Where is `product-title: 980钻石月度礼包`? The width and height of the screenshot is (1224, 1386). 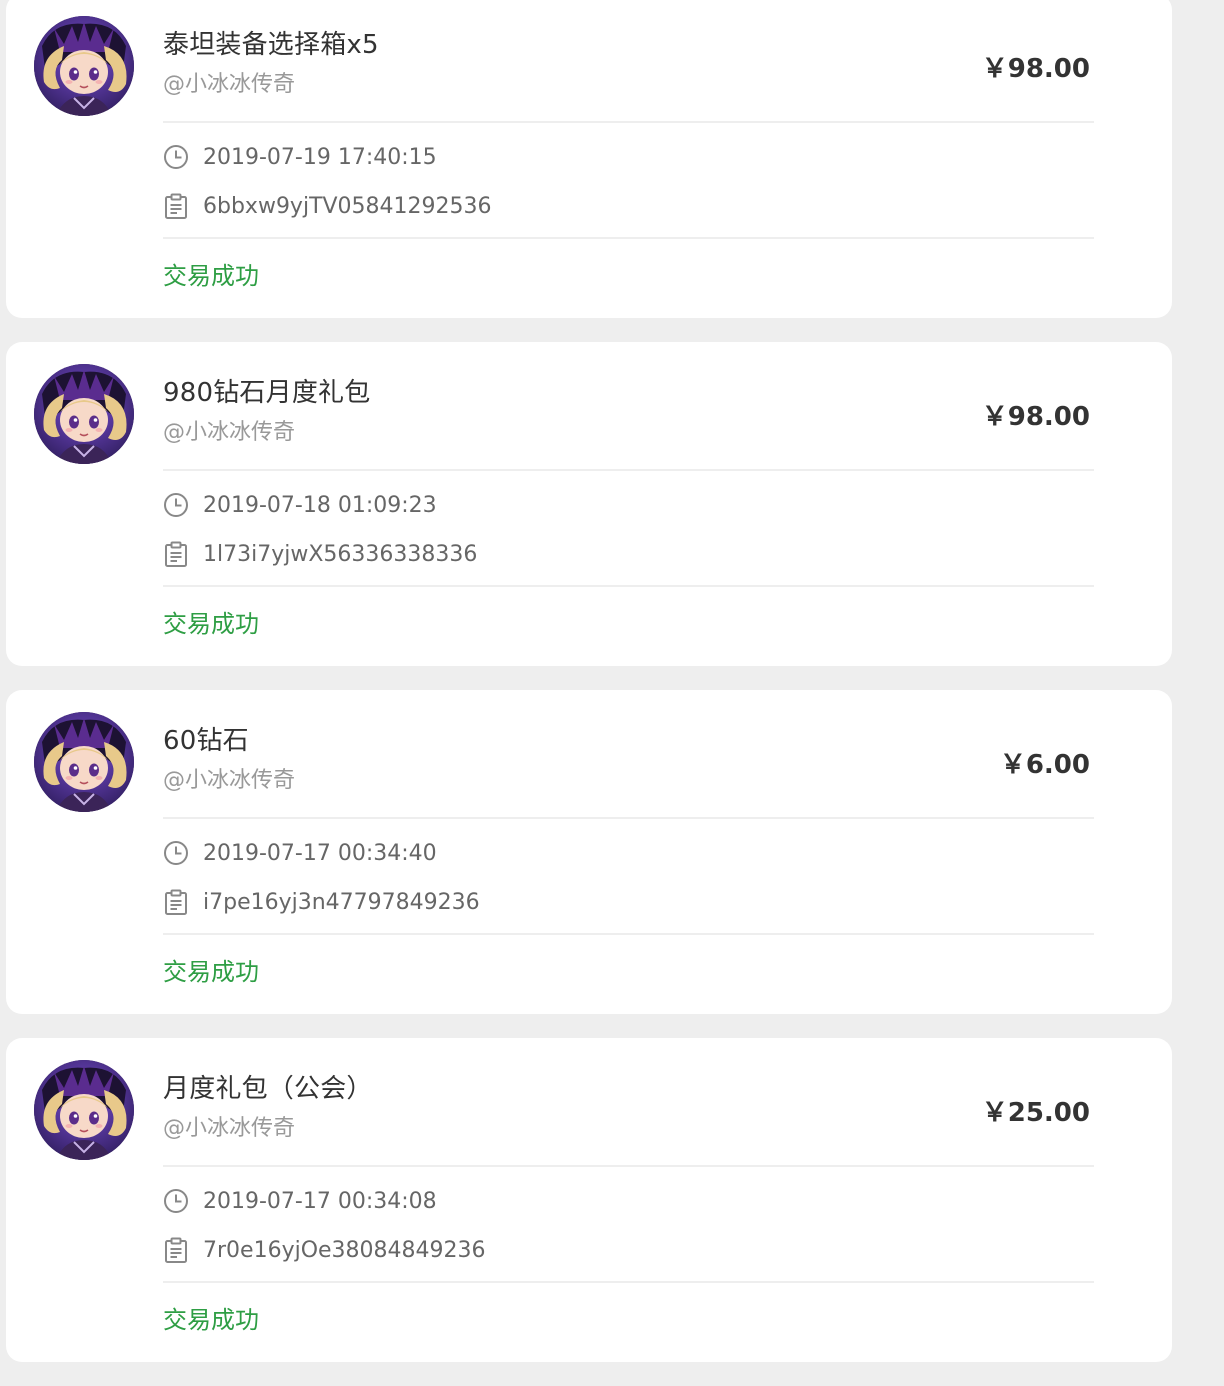 product-title: 980钻石月度礼包 is located at coordinates (267, 393).